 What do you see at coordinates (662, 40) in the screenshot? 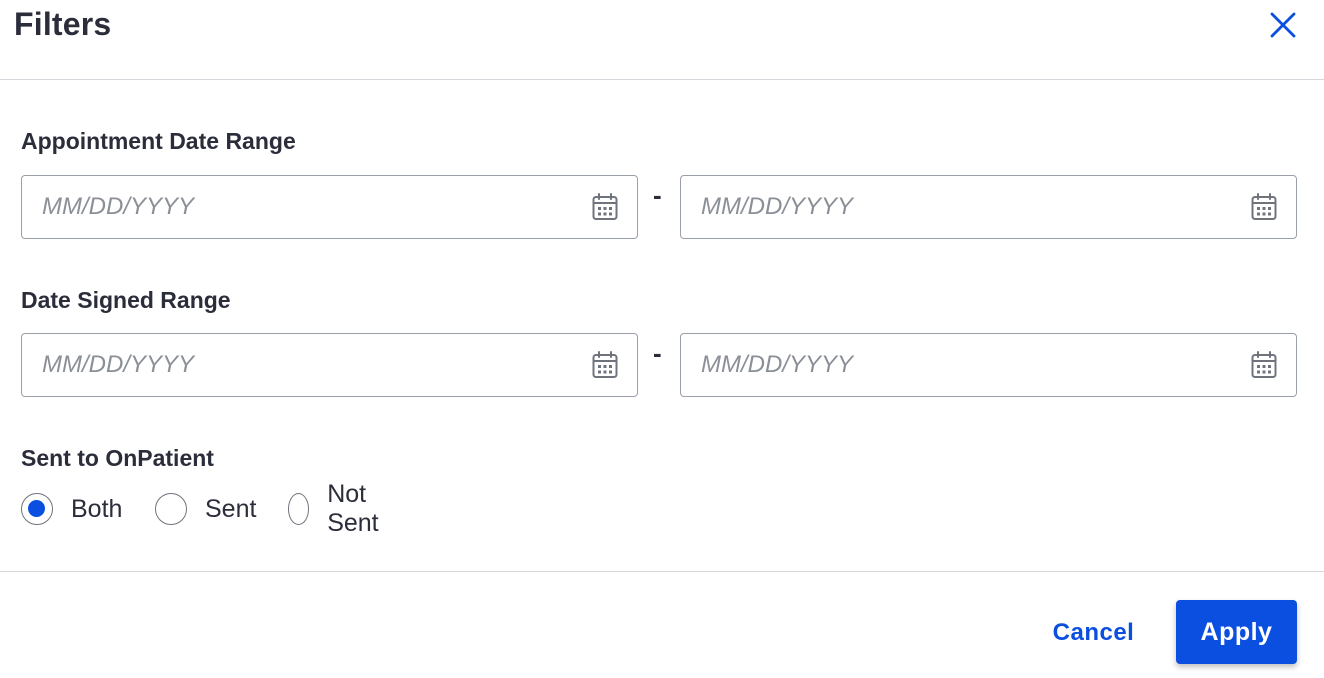
I see `dialog-header: Filters` at bounding box center [662, 40].